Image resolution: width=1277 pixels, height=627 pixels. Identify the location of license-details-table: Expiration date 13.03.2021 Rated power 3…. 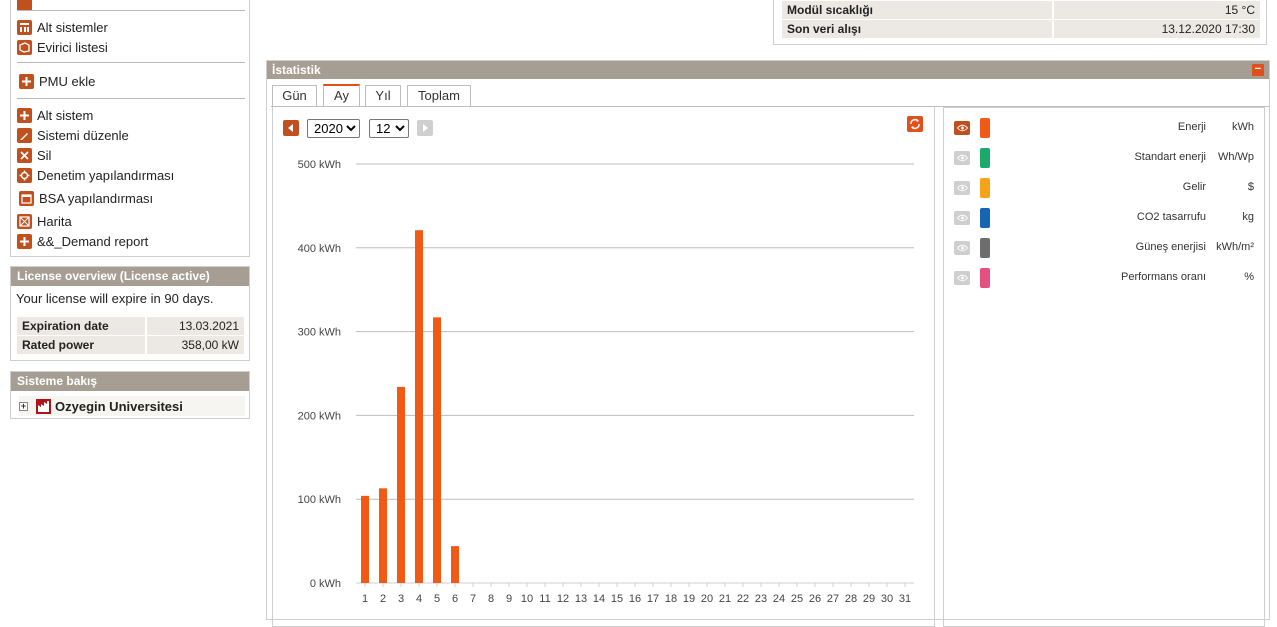
(130, 335).